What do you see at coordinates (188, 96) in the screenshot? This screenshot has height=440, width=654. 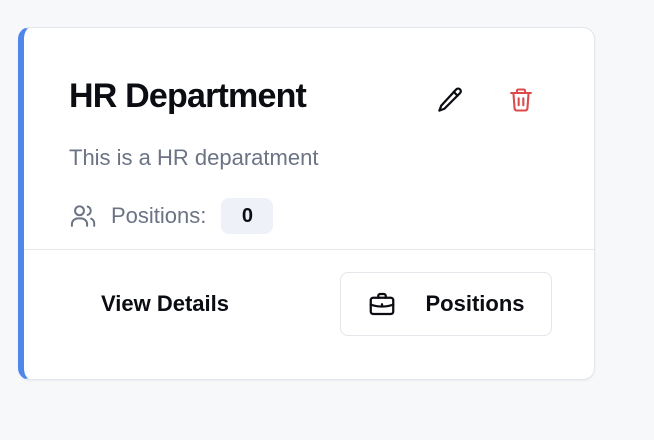 I see `department-title: HR Department` at bounding box center [188, 96].